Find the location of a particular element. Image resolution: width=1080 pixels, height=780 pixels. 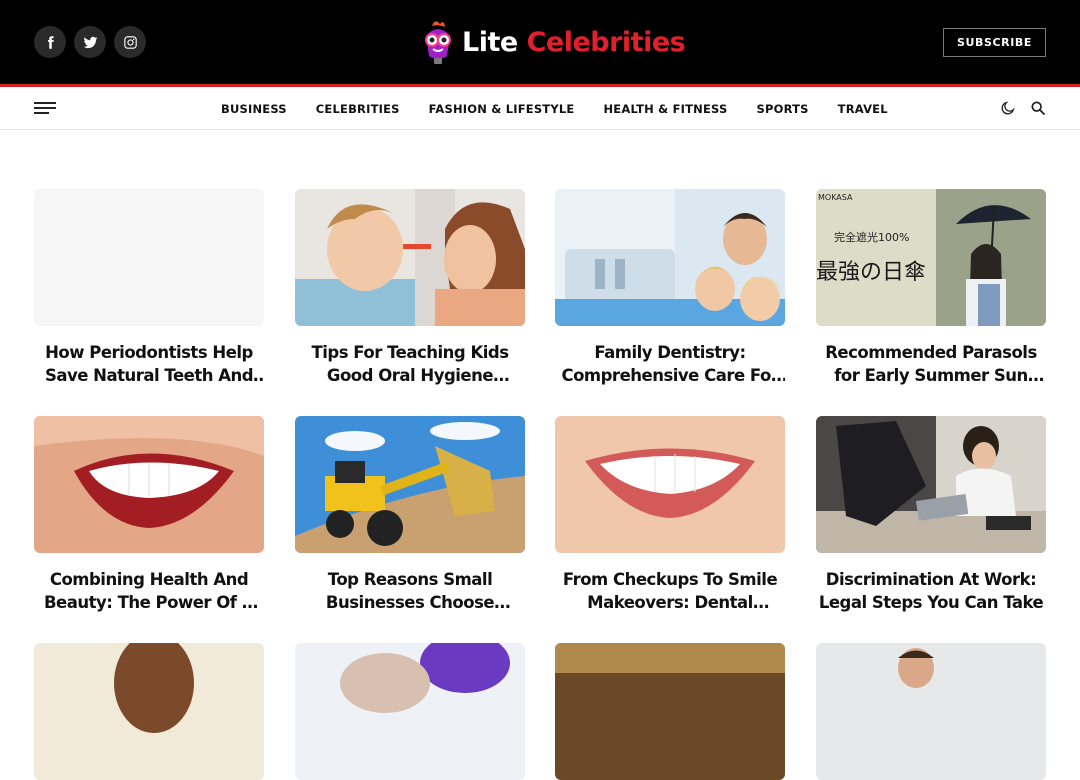

social-links is located at coordinates (90, 42).